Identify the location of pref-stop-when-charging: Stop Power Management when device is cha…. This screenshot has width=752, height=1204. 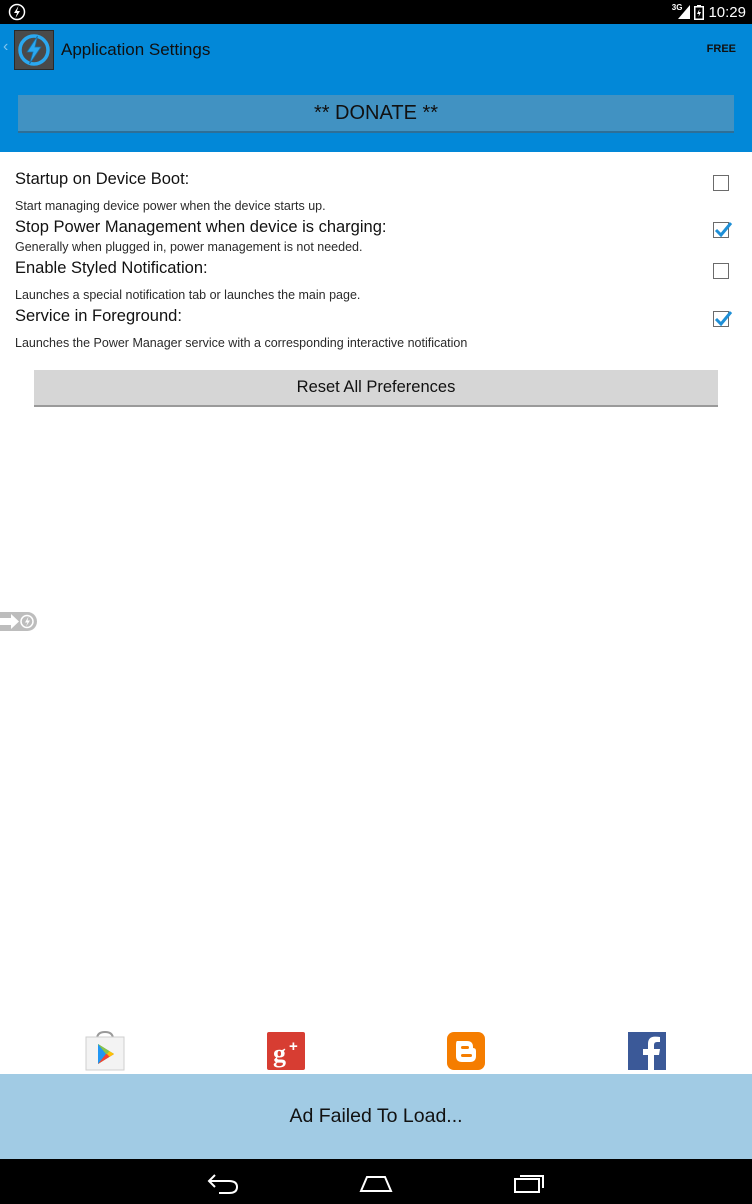
(376, 238).